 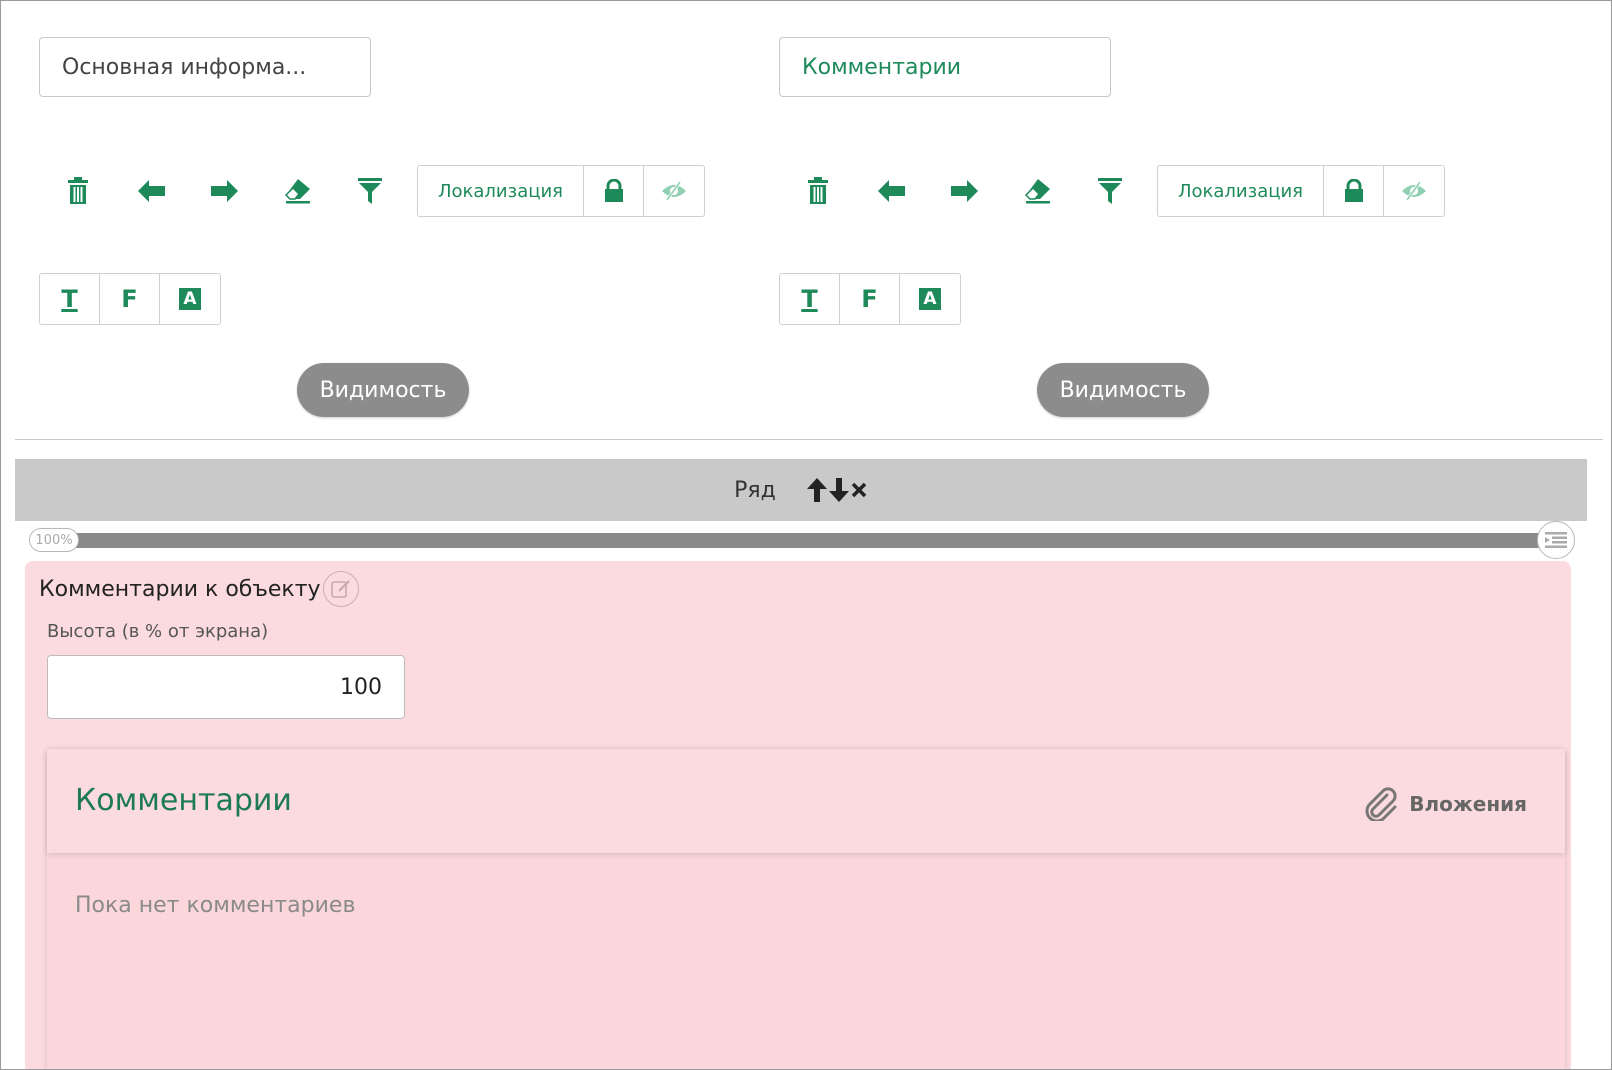 What do you see at coordinates (340, 589) in the screenshot?
I see `edit-icon` at bounding box center [340, 589].